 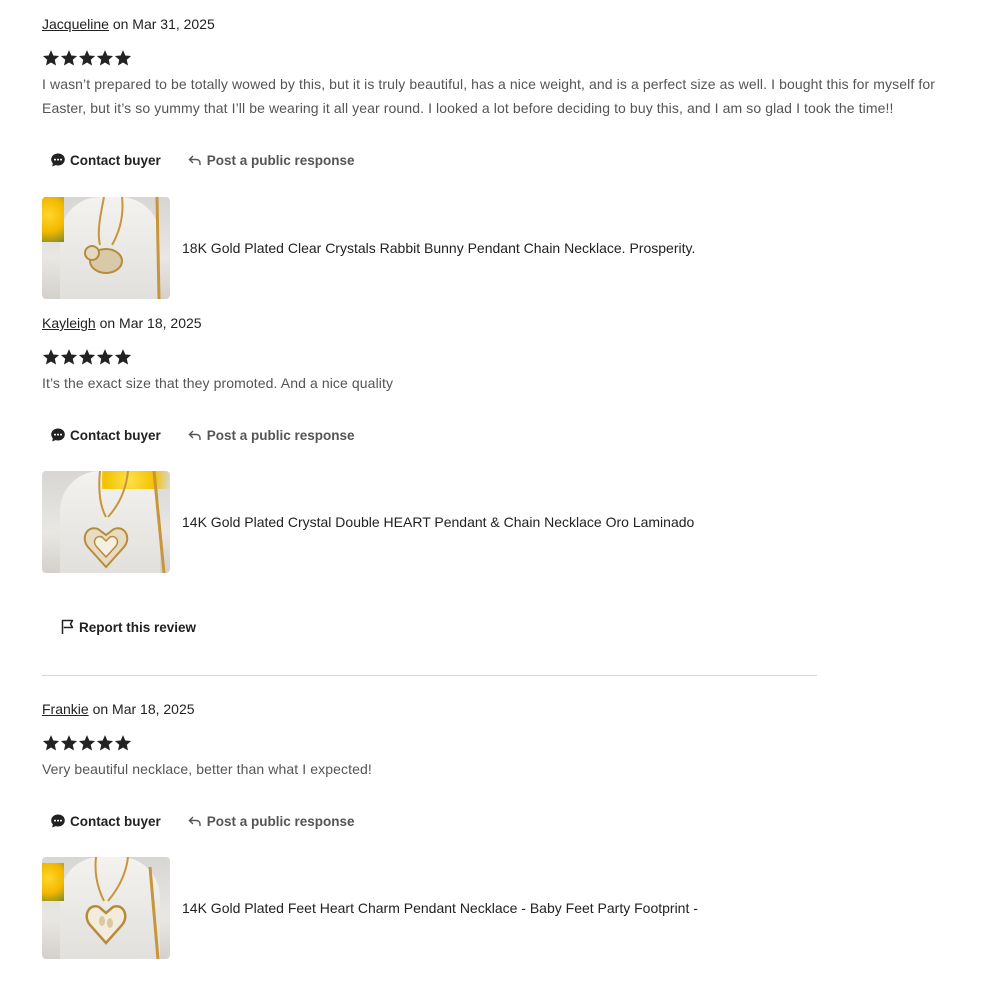 What do you see at coordinates (65, 709) in the screenshot?
I see `reviewer-name-link: Frankie` at bounding box center [65, 709].